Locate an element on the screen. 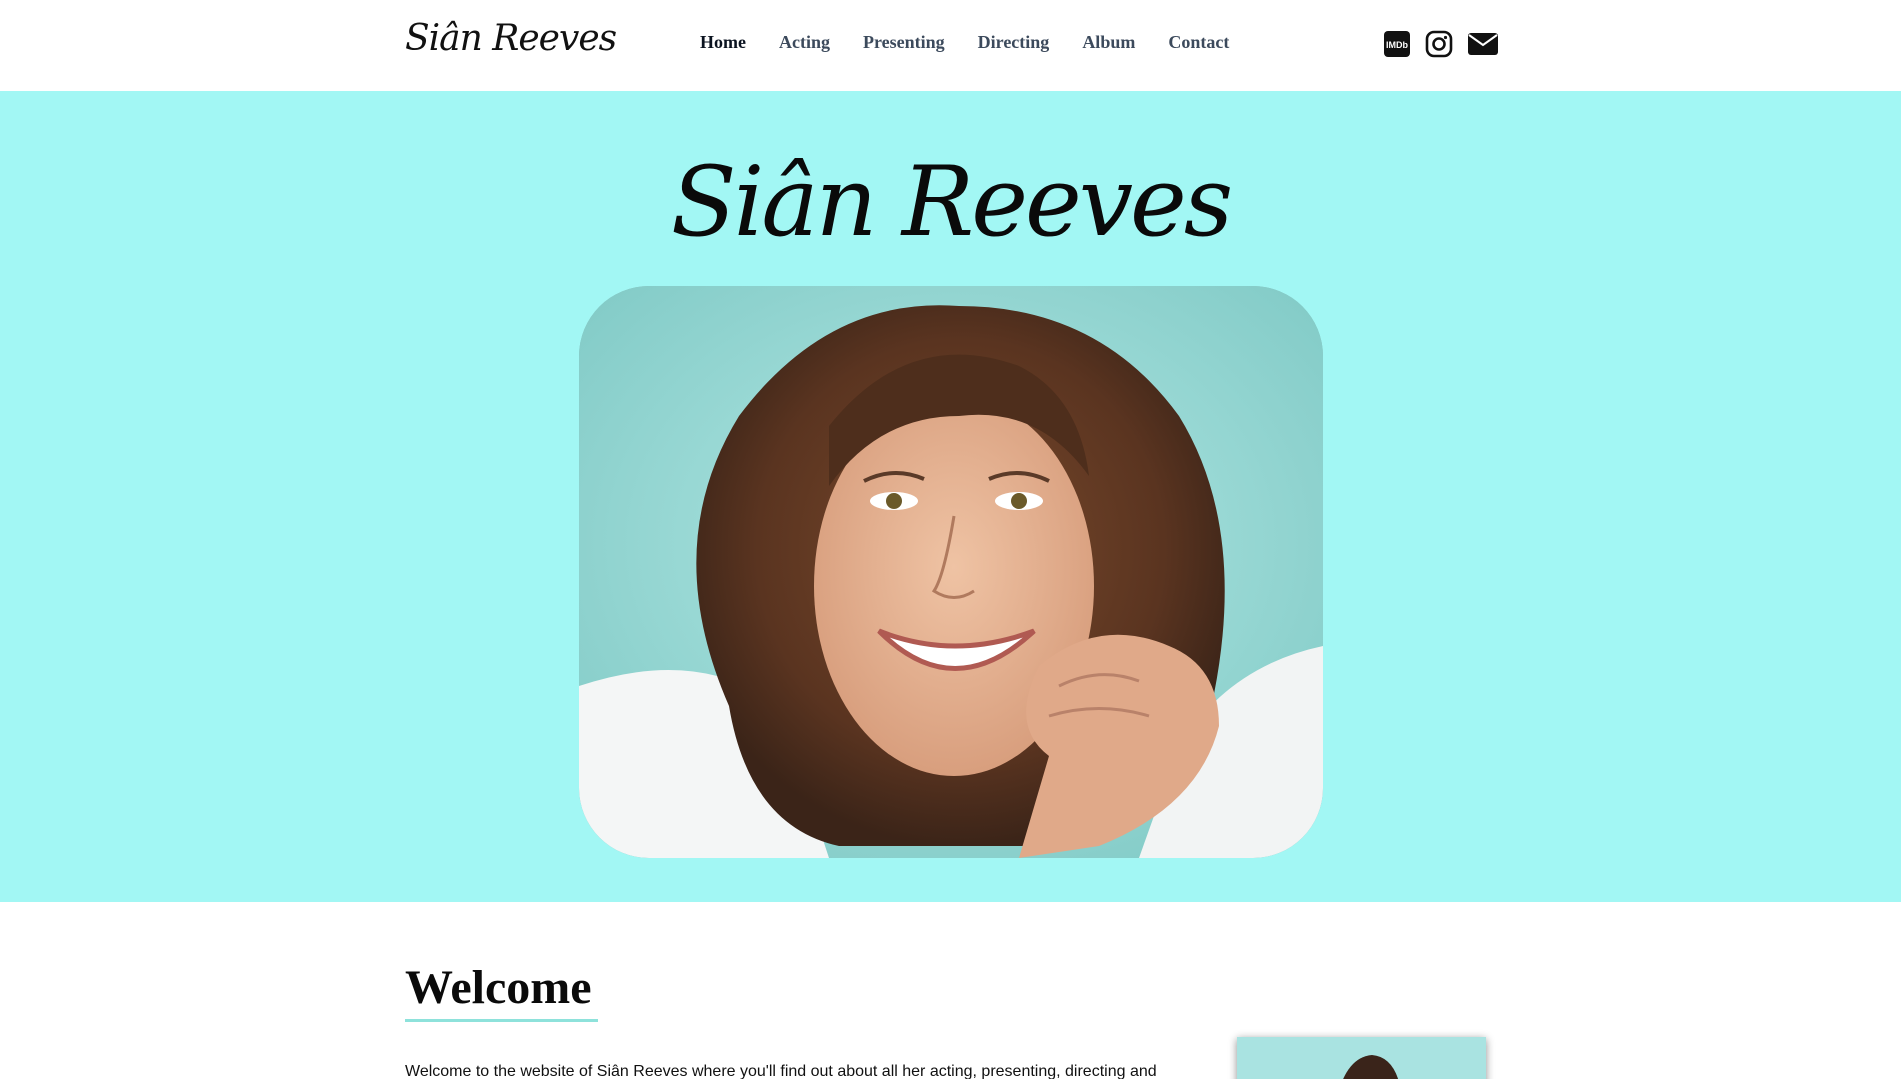  nav-contact: Contact is located at coordinates (1198, 42).